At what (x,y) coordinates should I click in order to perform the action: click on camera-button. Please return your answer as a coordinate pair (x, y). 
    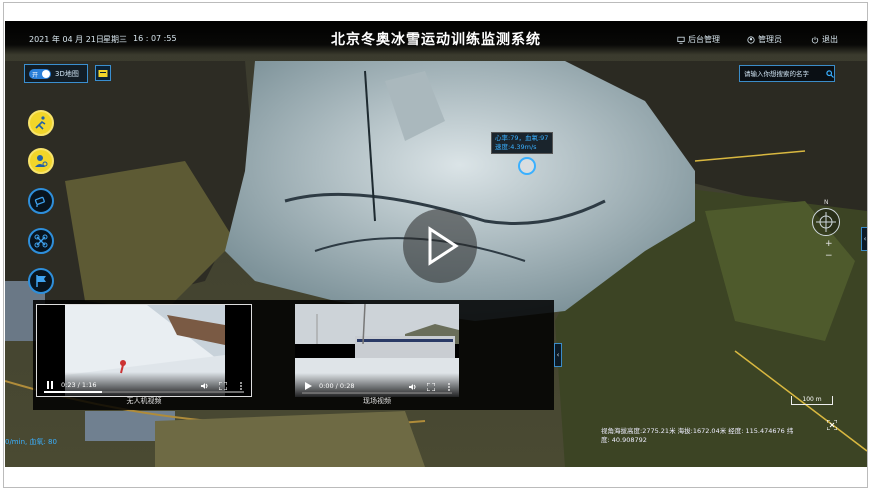
    Looking at the image, I should click on (41, 201).